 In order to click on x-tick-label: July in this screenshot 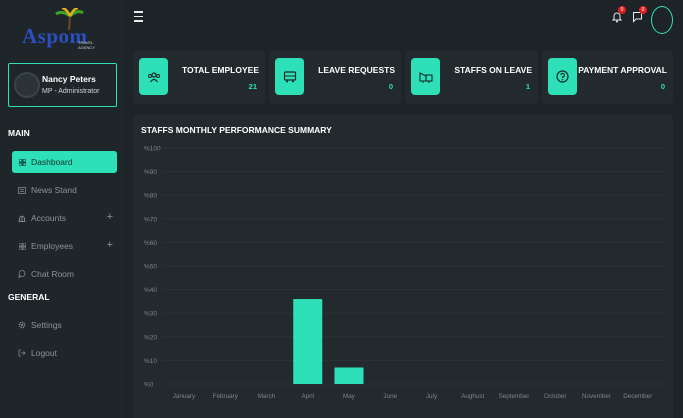, I will do `click(432, 396)`.